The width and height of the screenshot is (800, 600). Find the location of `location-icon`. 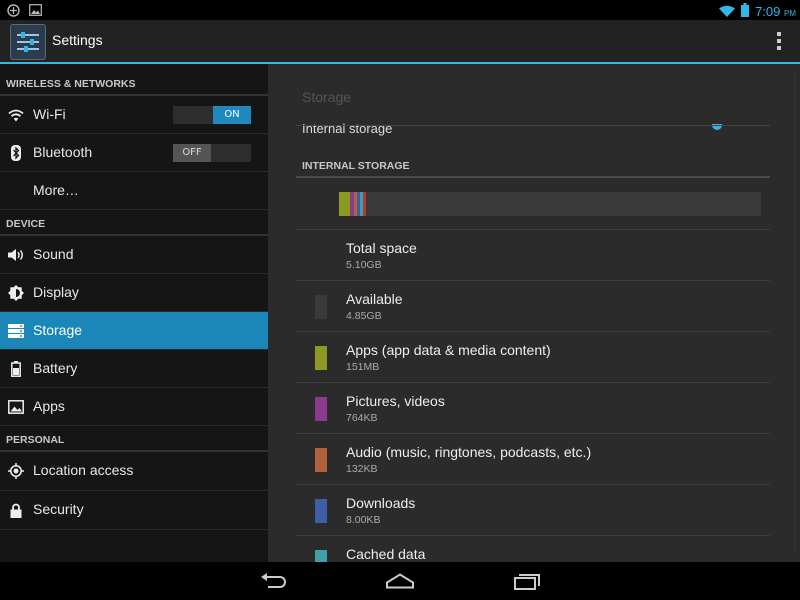

location-icon is located at coordinates (16, 471).